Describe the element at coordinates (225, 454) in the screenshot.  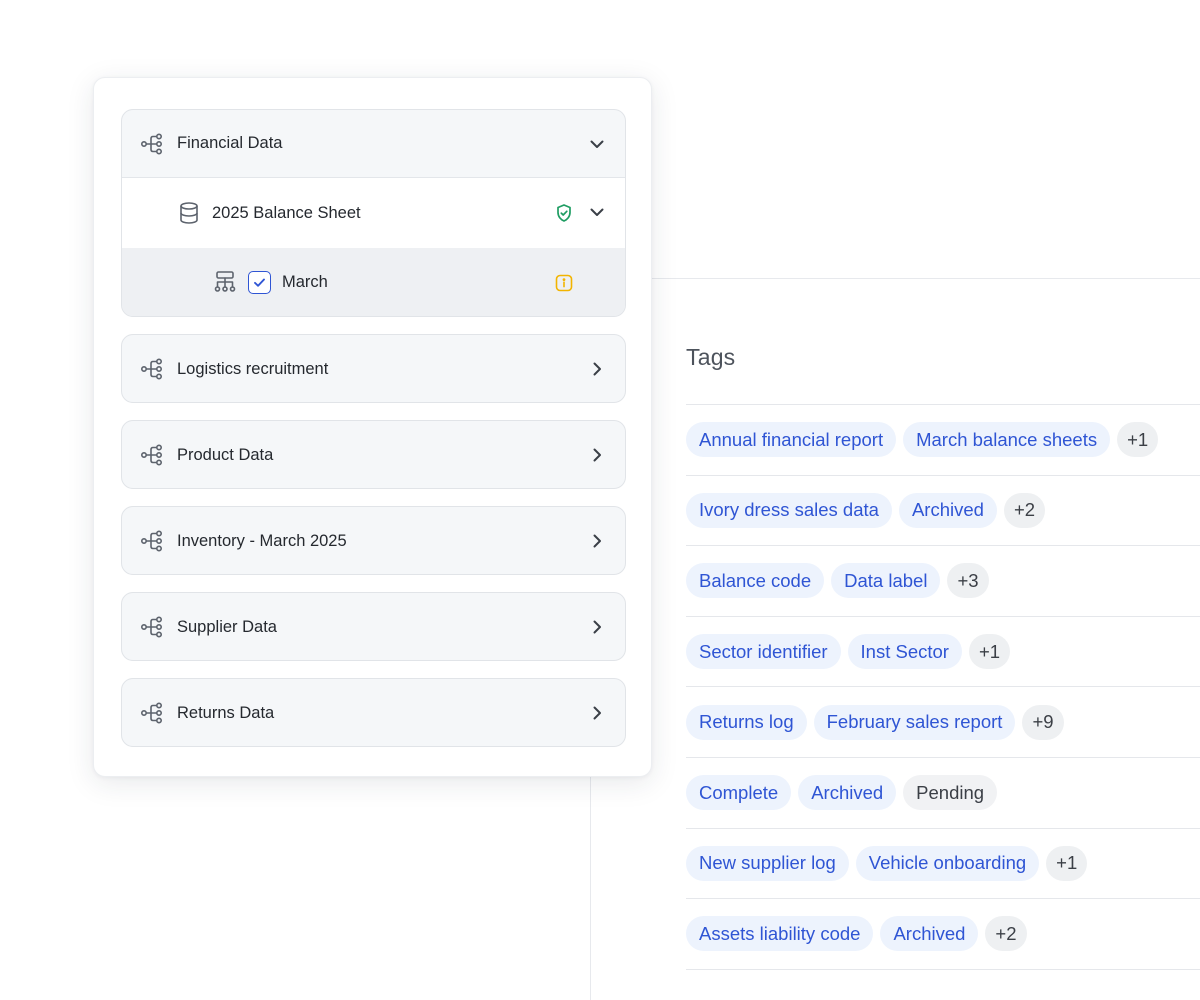
I see `tree-item-label: Product Data` at that location.